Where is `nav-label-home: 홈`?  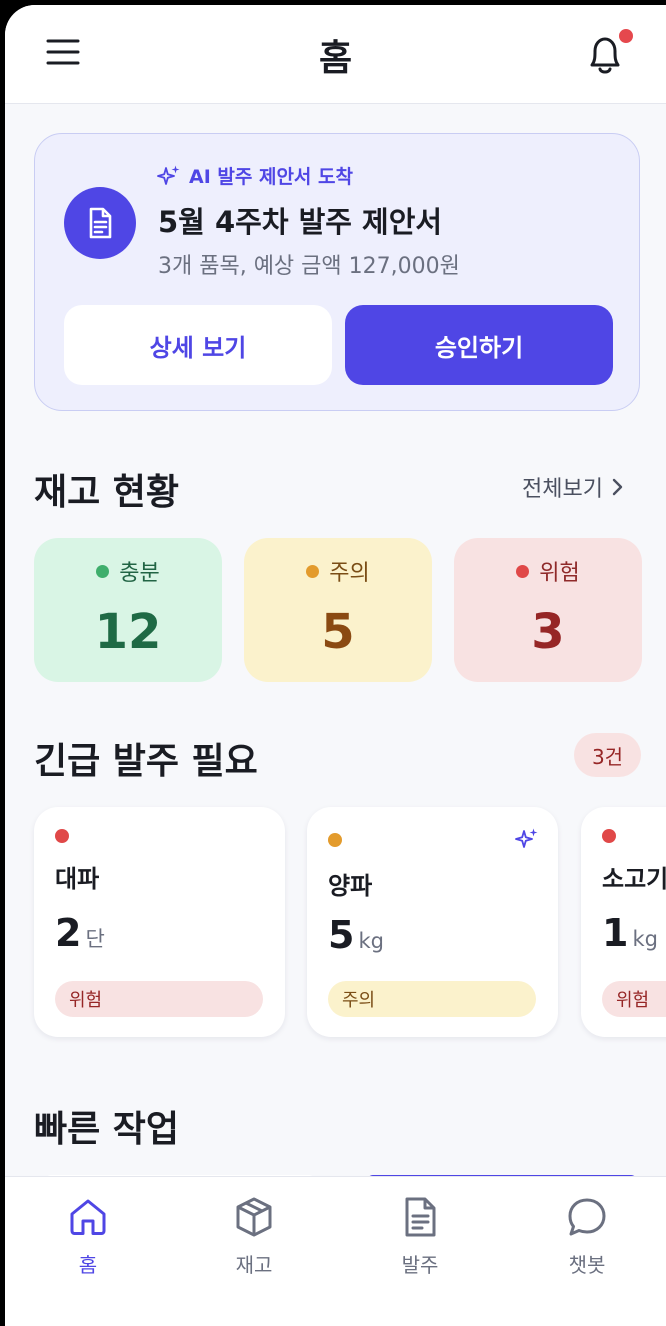 nav-label-home: 홈 is located at coordinates (88, 1265).